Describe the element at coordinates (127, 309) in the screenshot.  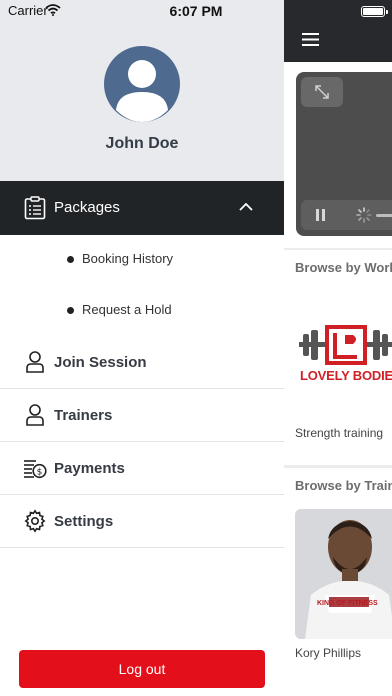
I see `submenu-item-label: Request a Hold` at that location.